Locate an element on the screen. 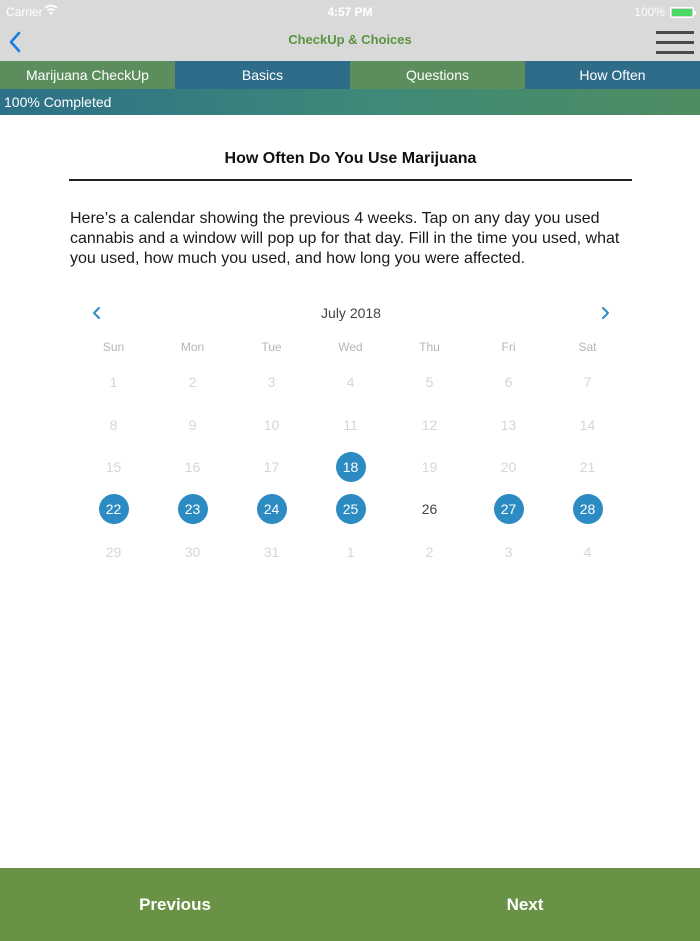 This screenshot has width=700, height=941. calendar-day-number: 25 is located at coordinates (350, 509).